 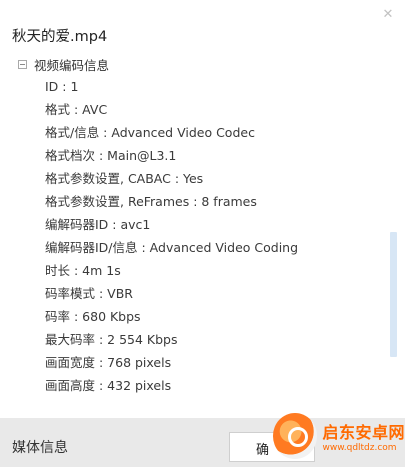 What do you see at coordinates (89, 293) in the screenshot?
I see `info-row: 码率模式 : VBR` at bounding box center [89, 293].